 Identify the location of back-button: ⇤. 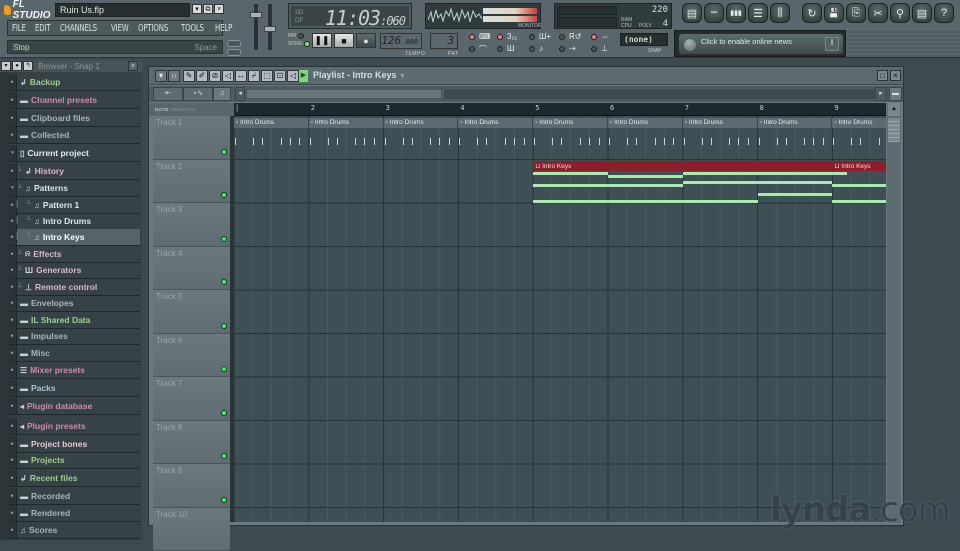
(168, 94).